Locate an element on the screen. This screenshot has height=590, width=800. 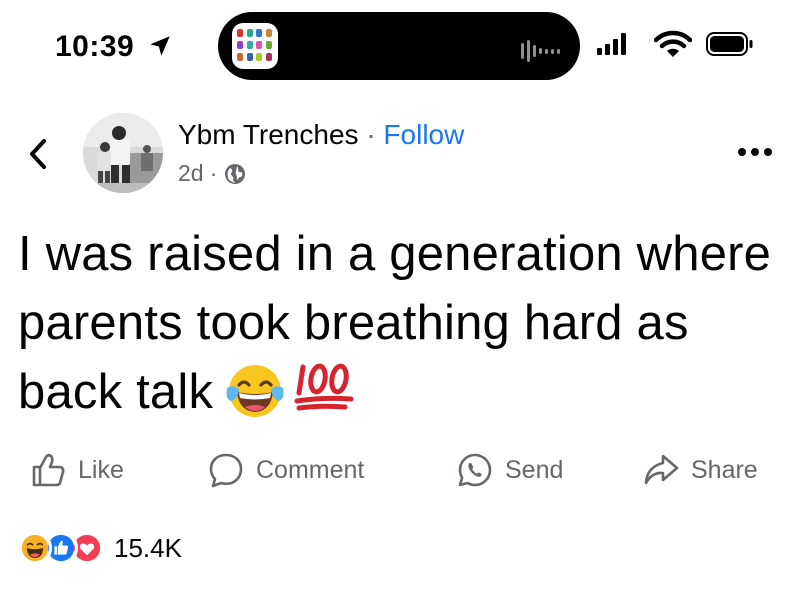
post-meta: 2d · is located at coordinates (212, 173).